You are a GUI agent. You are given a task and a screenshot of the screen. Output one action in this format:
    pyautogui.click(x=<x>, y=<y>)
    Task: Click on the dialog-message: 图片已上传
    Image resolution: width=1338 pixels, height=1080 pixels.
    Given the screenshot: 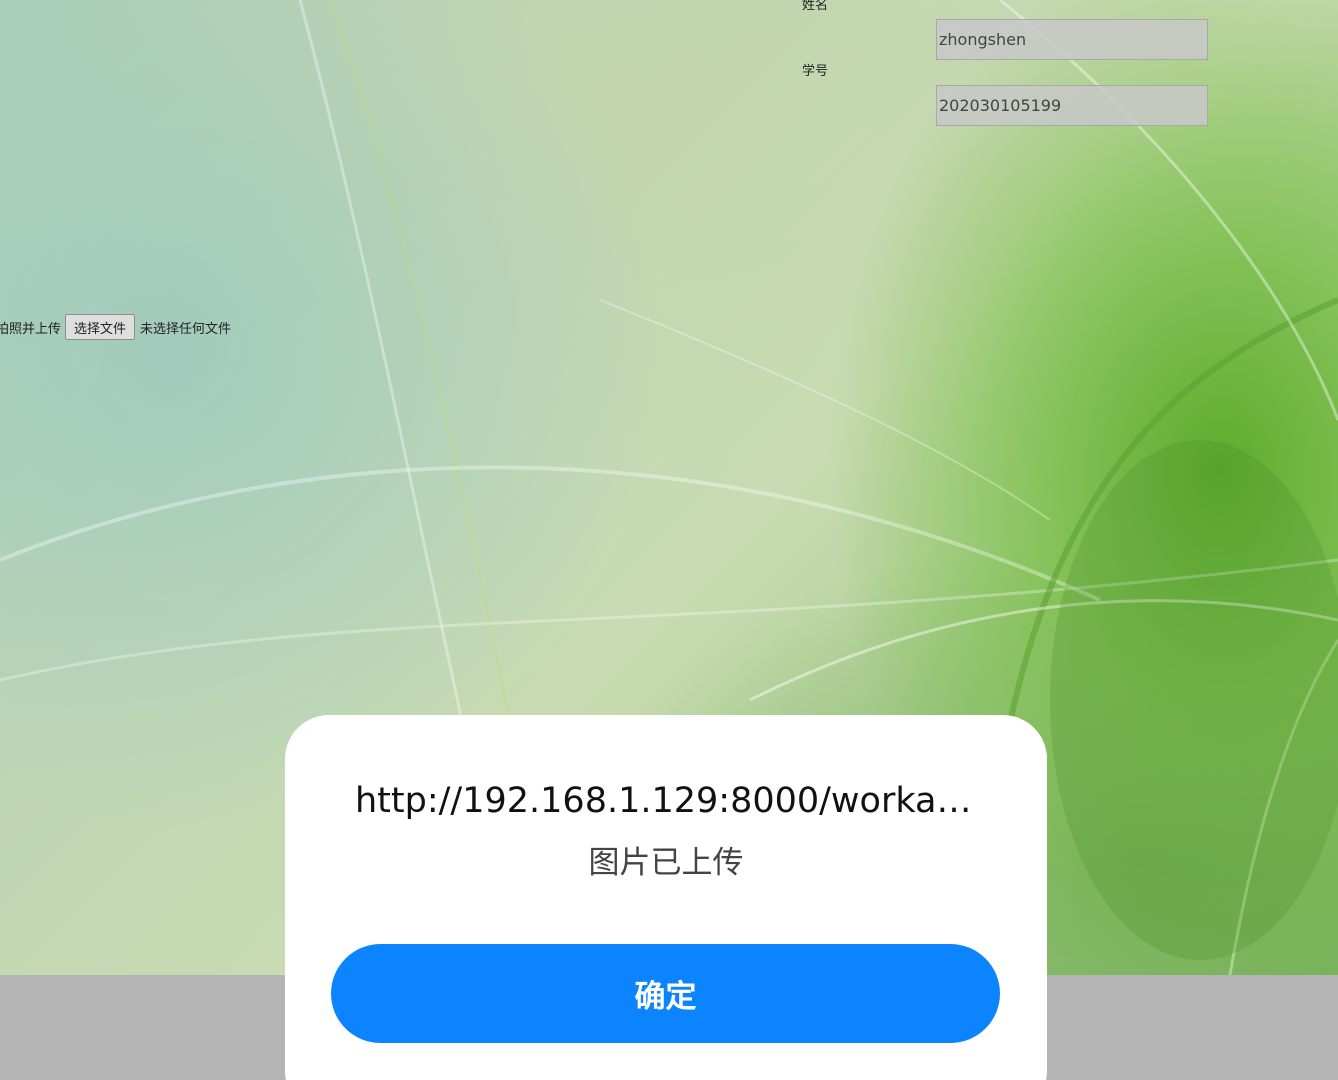 What is the action you would take?
    pyautogui.click(x=666, y=863)
    